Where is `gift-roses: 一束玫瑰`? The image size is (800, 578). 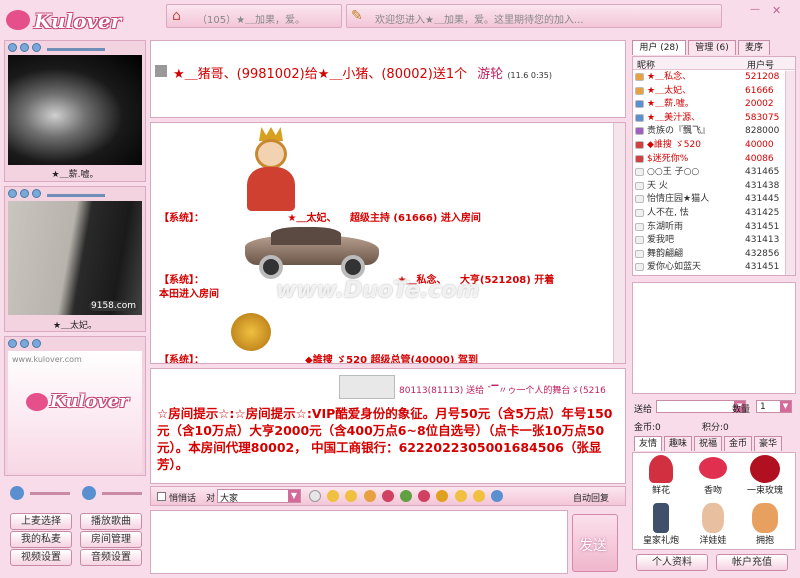 gift-roses: 一束玫瑰 is located at coordinates (765, 475).